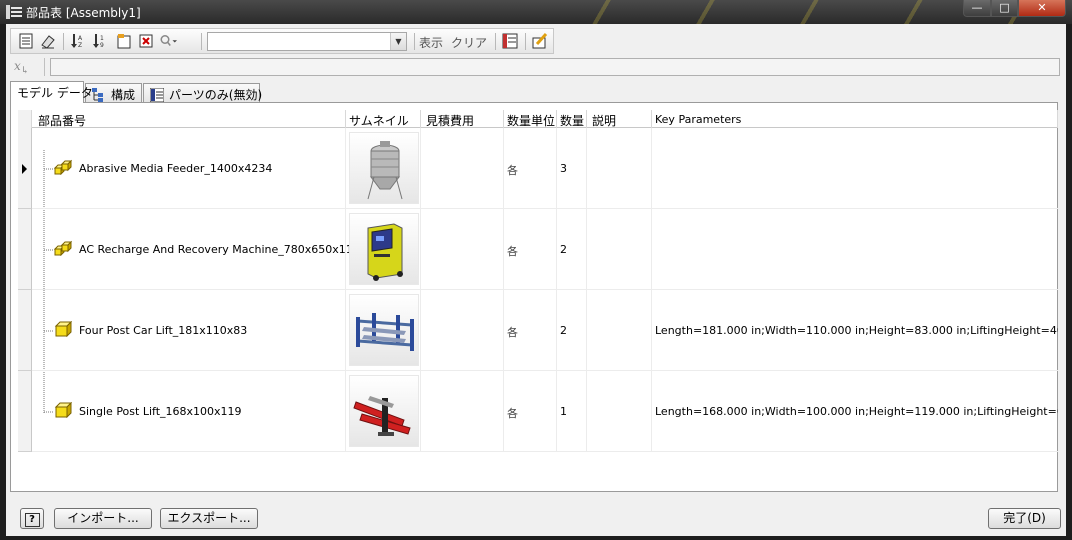  I want to click on choose-columns-icon, so click(511, 41).